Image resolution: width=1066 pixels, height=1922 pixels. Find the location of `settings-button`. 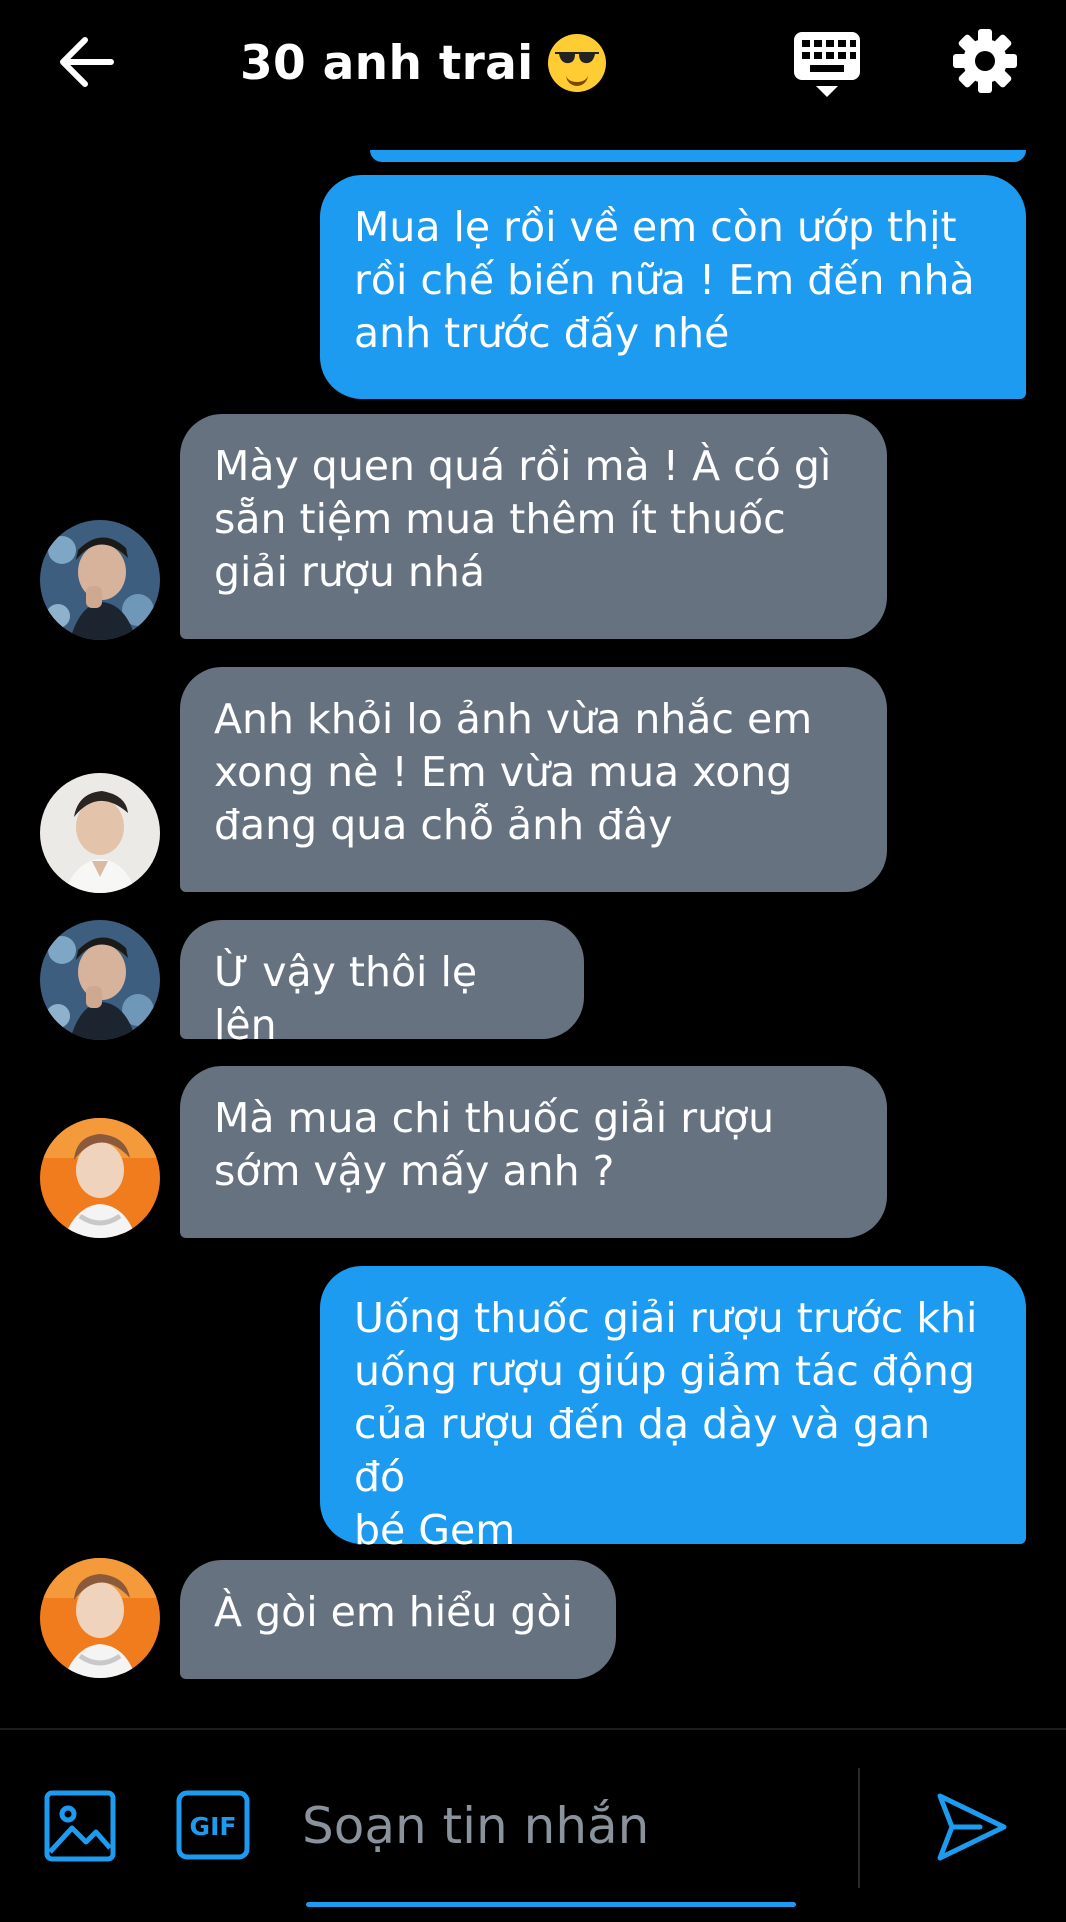

settings-button is located at coordinates (985, 61).